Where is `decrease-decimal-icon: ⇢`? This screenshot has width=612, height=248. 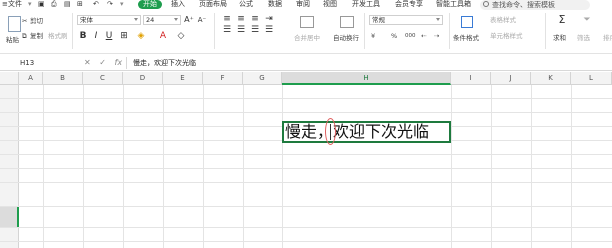 decrease-decimal-icon: ⇢ is located at coordinates (436, 36).